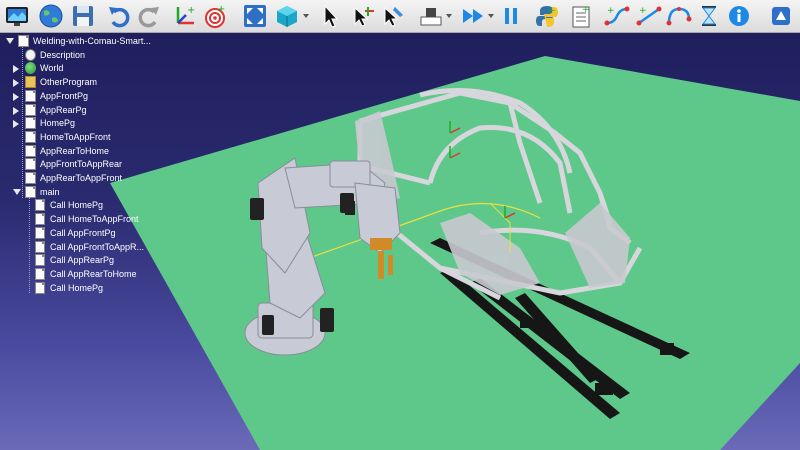  Describe the element at coordinates (617, 16) in the screenshot. I see `joint-move-icon: +` at that location.